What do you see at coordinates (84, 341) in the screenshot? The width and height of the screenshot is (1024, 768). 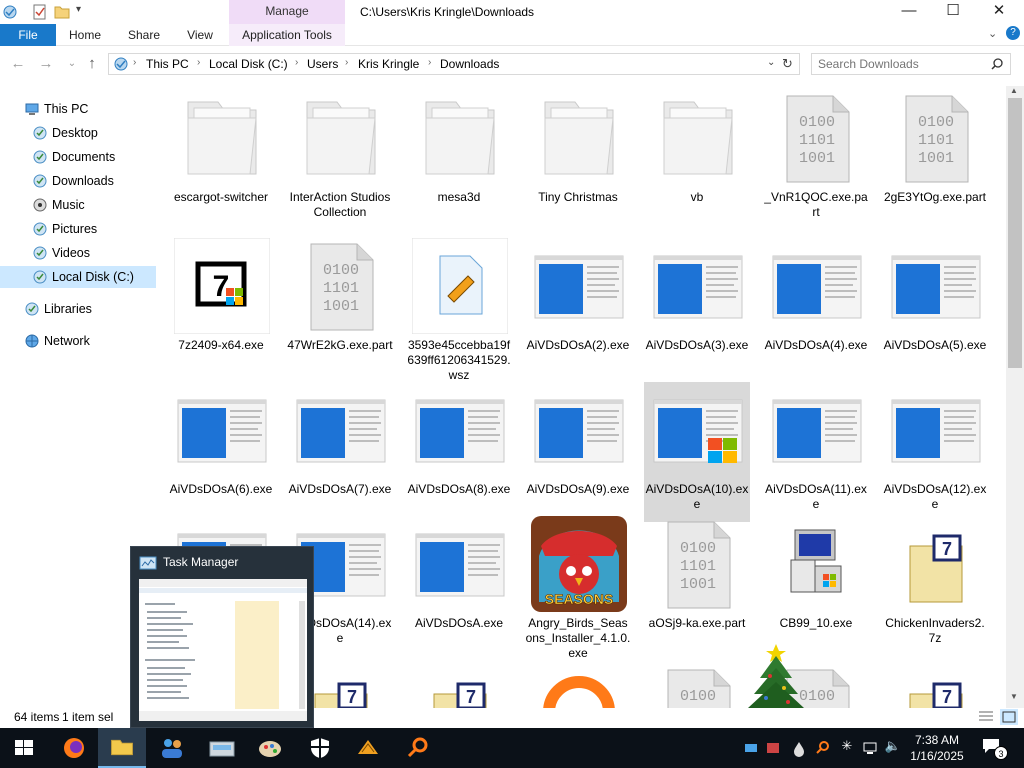 I see `nav-network: Network` at bounding box center [84, 341].